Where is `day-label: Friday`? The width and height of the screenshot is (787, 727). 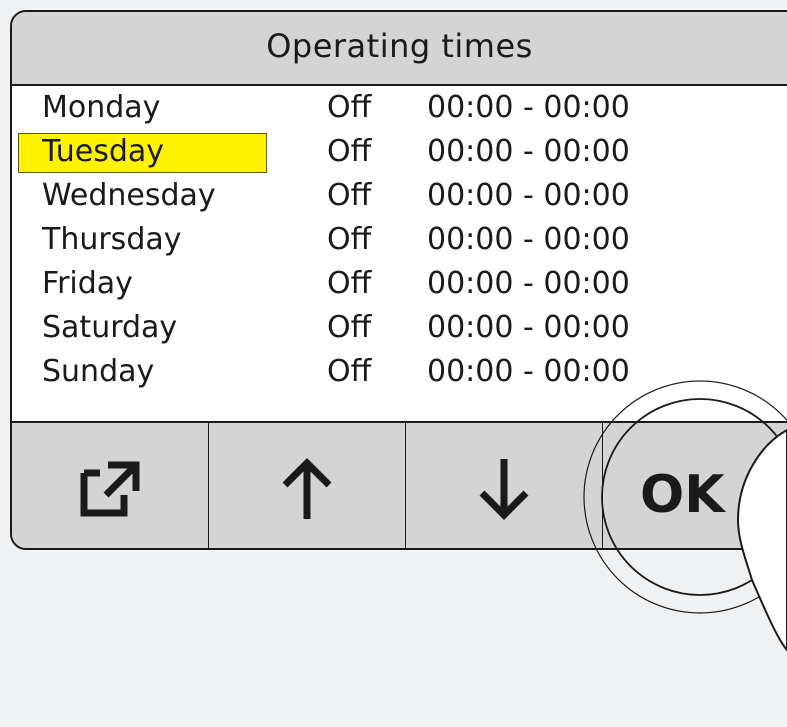 day-label: Friday is located at coordinates (87, 283).